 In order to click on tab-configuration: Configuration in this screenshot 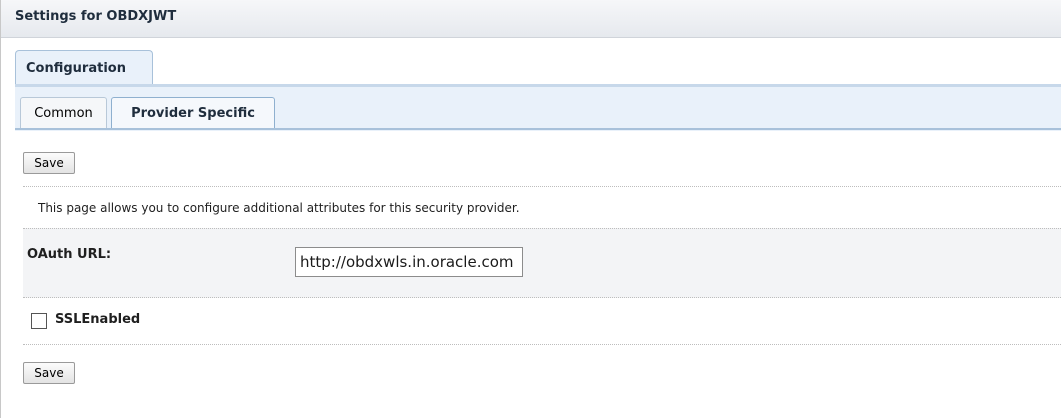, I will do `click(84, 68)`.